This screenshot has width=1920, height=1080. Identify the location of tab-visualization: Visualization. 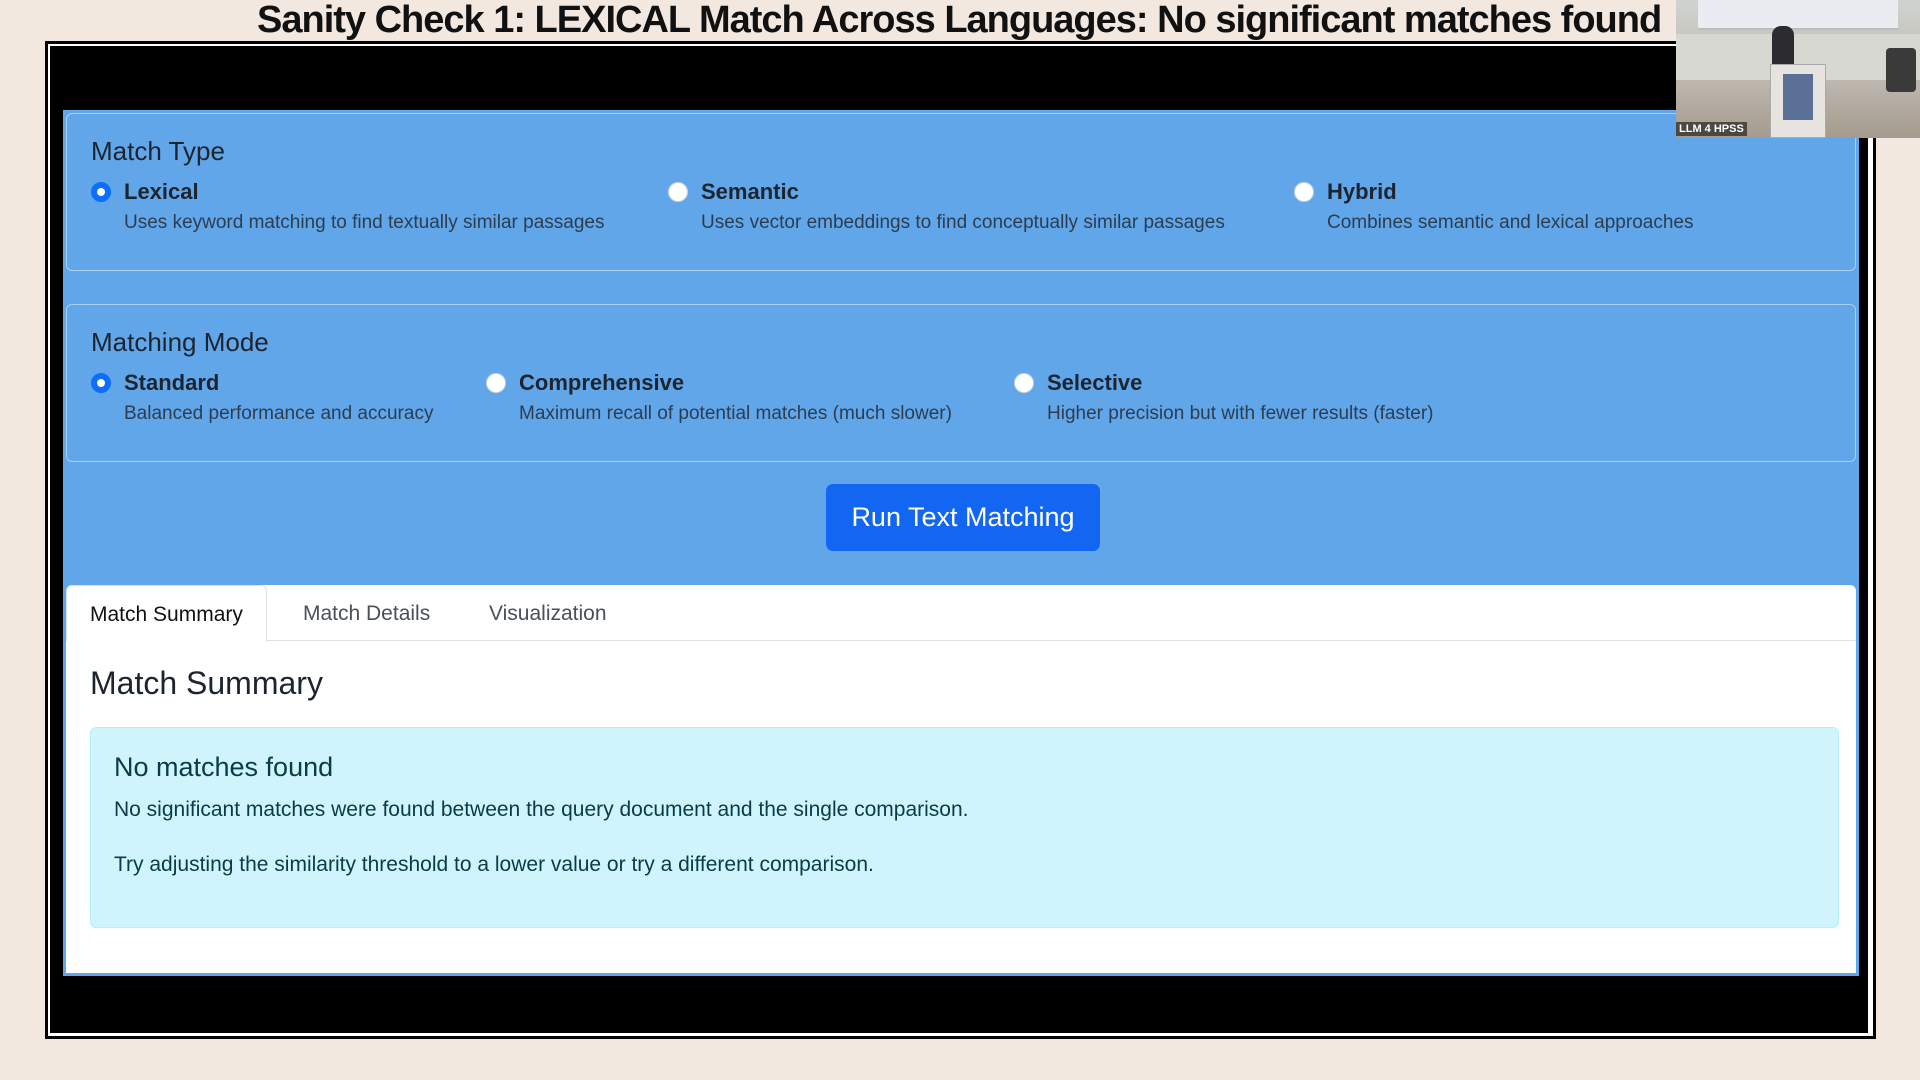
(548, 613).